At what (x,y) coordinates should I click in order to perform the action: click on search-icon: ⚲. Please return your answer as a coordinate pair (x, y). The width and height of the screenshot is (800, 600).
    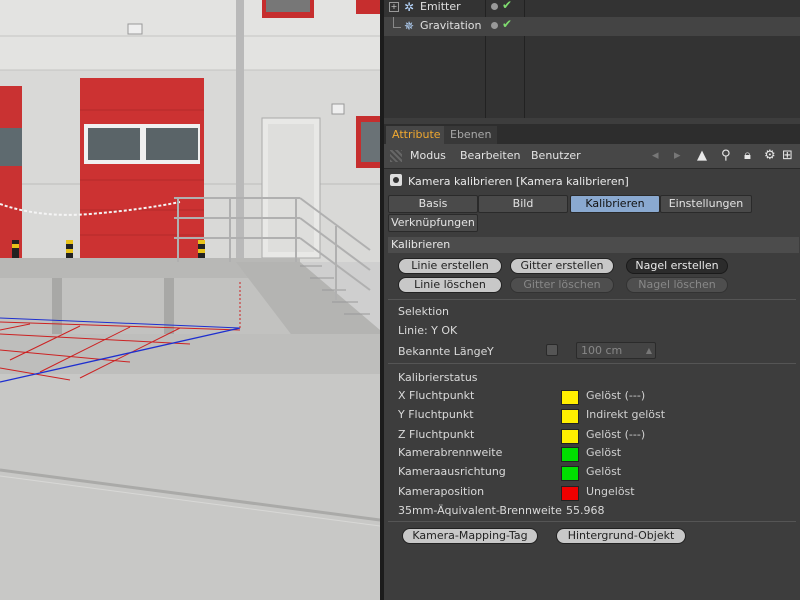
    Looking at the image, I should click on (726, 155).